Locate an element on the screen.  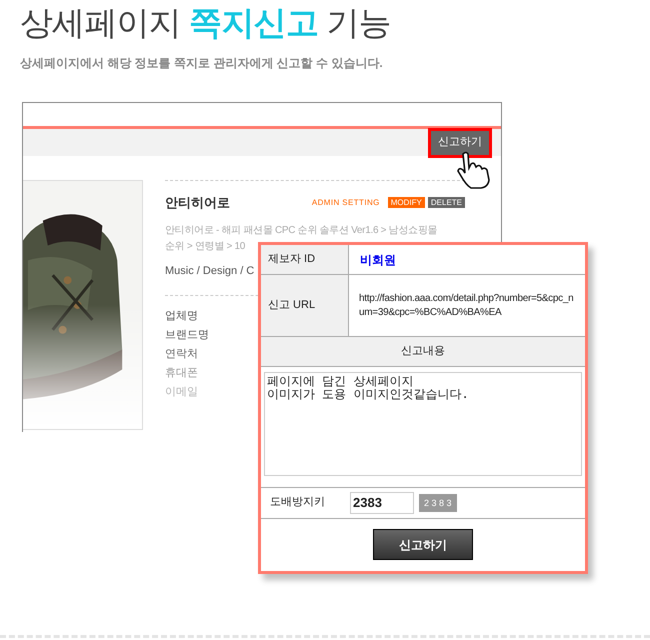
field-label: 휴대폰 is located at coordinates (181, 373).